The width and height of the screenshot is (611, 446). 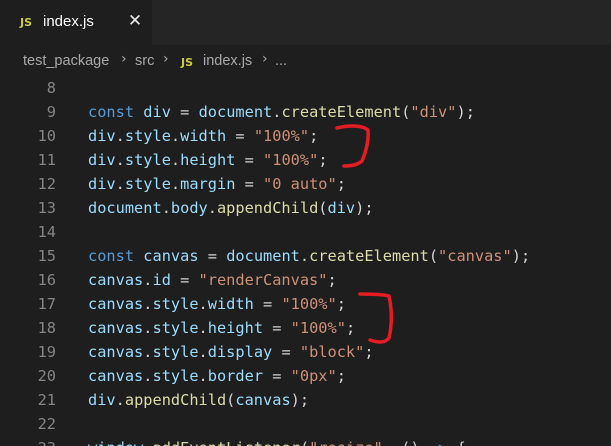 What do you see at coordinates (51, 112) in the screenshot?
I see `line-number: 9` at bounding box center [51, 112].